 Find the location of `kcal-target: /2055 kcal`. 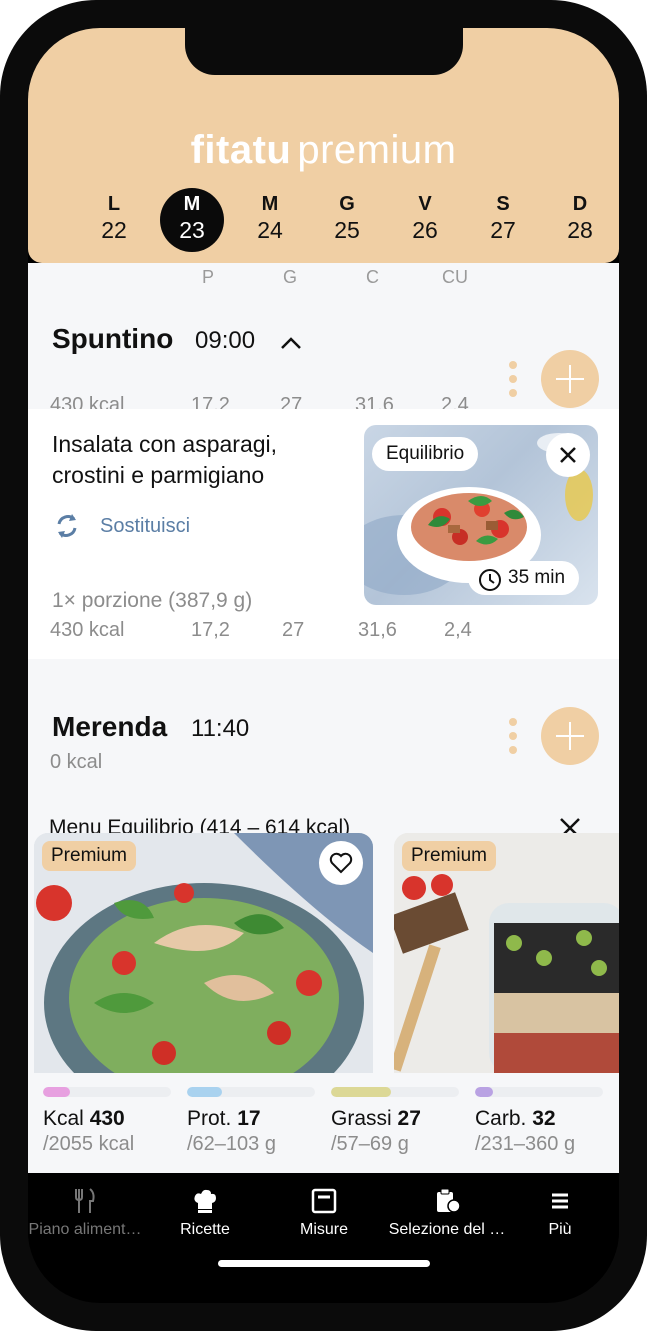

kcal-target: /2055 kcal is located at coordinates (89, 1144).